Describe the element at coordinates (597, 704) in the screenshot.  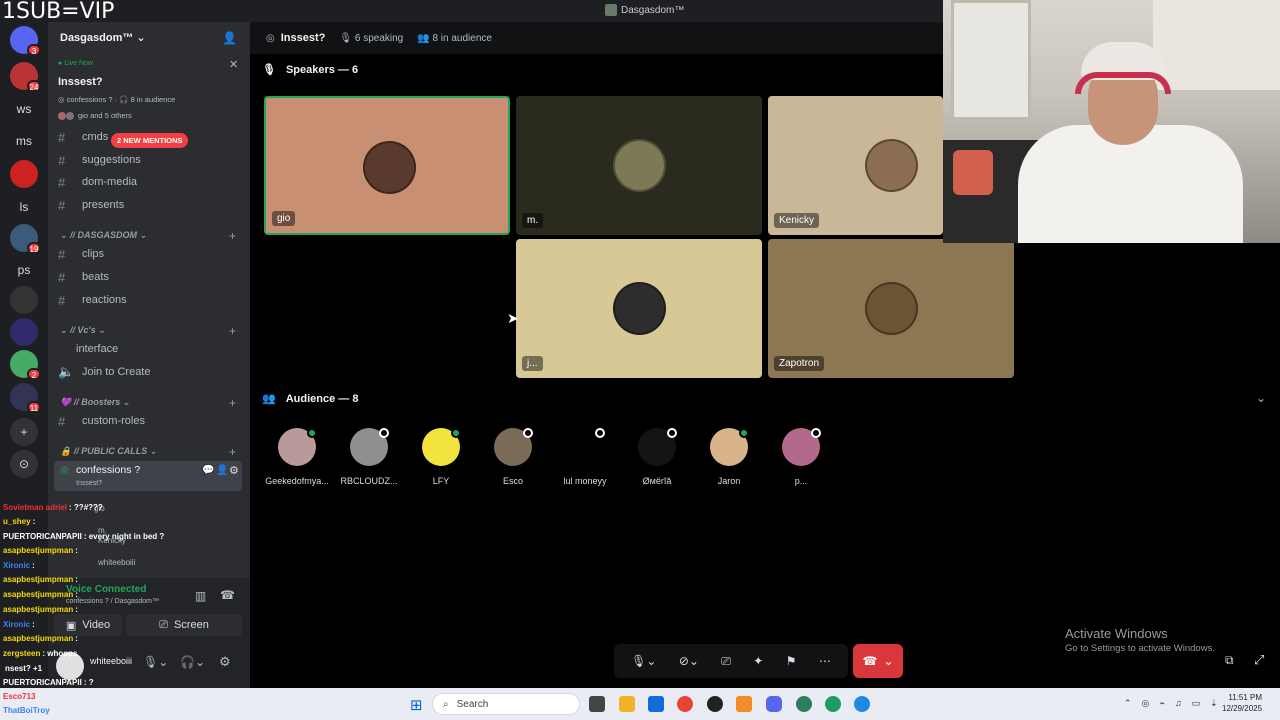
I see `task-view-icon` at that location.